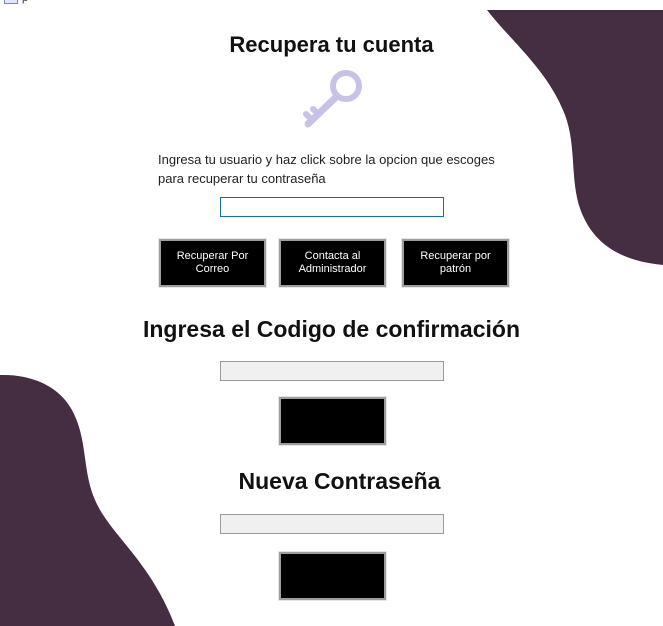  Describe the element at coordinates (331, 44) in the screenshot. I see `recover-account-title: Recupera tu cuenta` at that location.